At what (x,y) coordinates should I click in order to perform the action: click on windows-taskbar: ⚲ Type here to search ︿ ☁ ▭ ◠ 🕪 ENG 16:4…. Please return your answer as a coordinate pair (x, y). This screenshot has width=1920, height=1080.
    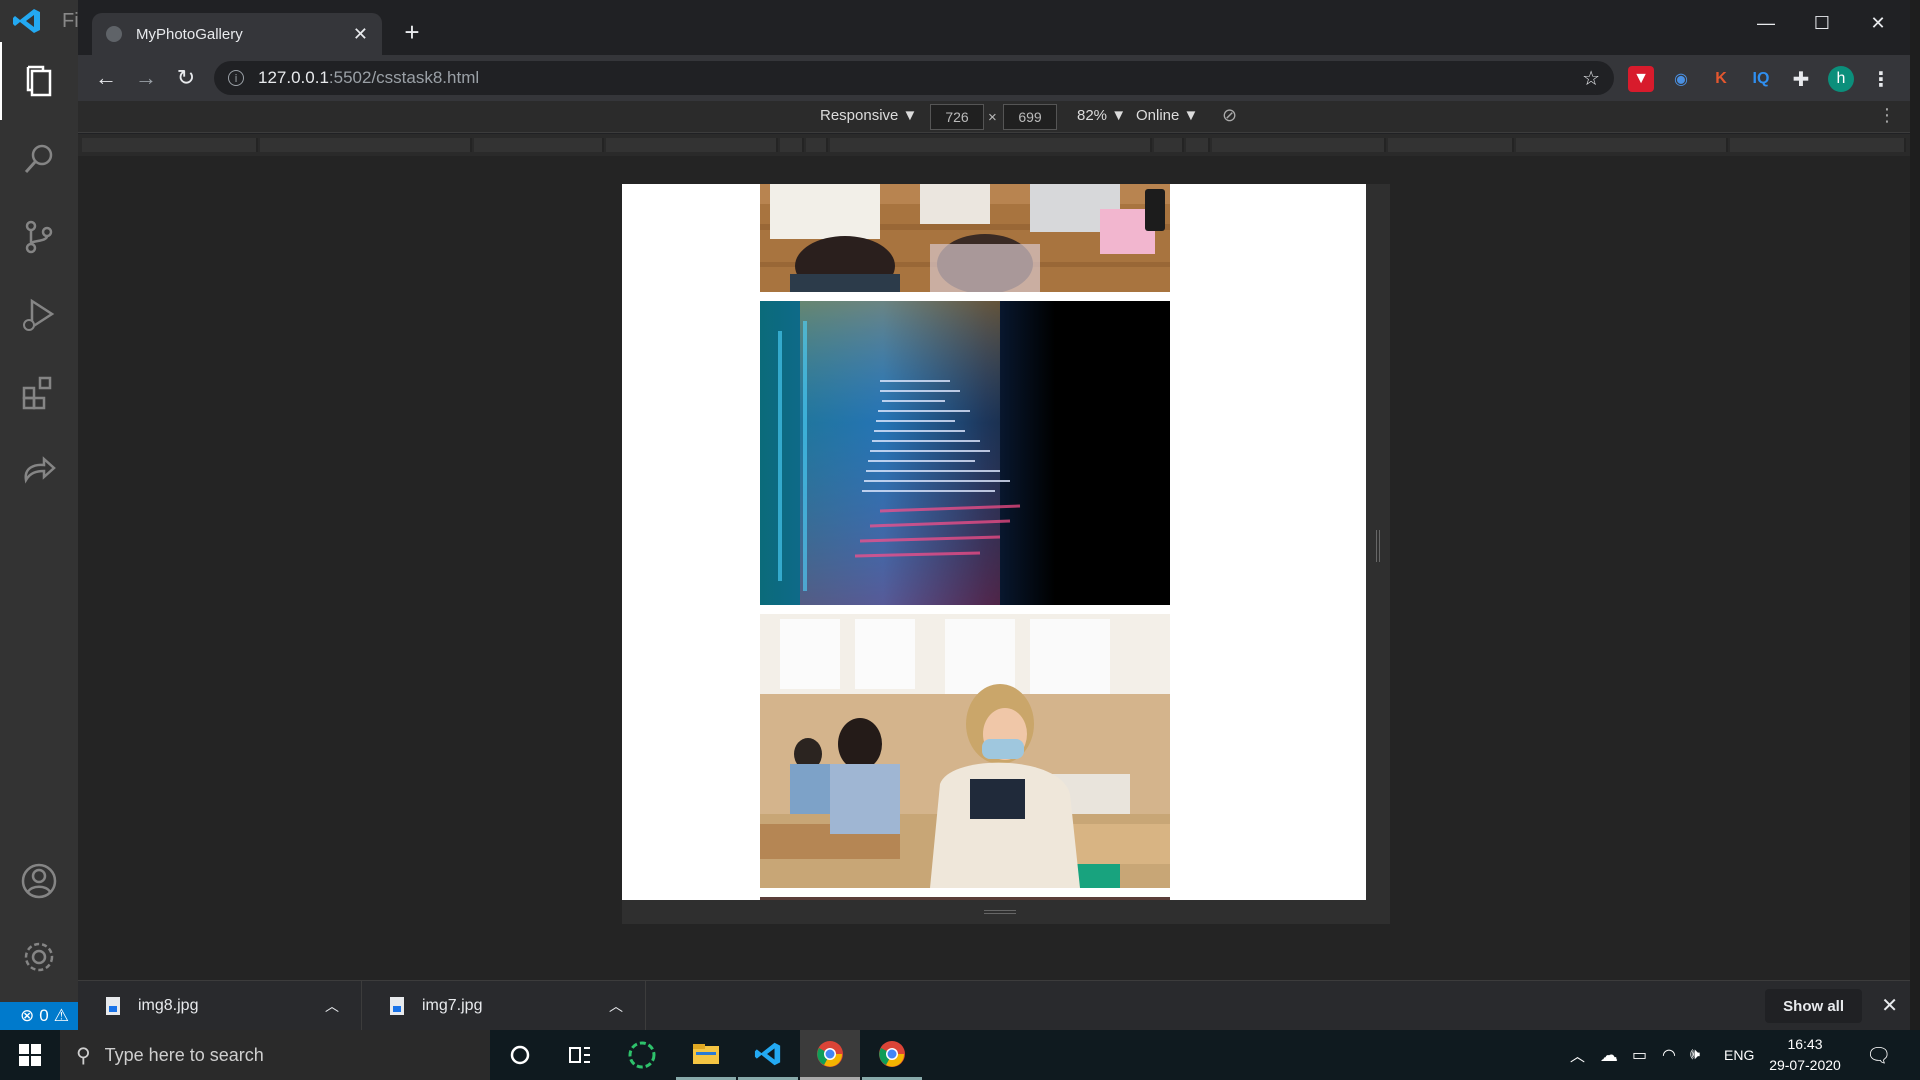
    Looking at the image, I should click on (960, 1055).